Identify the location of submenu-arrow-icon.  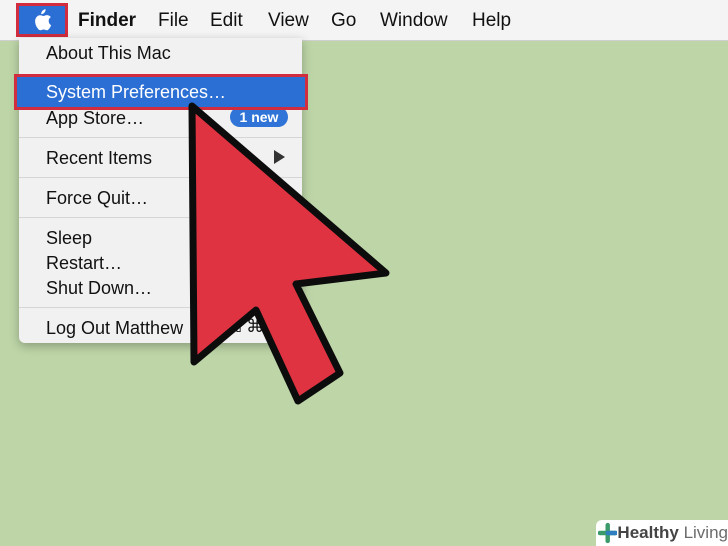
(279, 157).